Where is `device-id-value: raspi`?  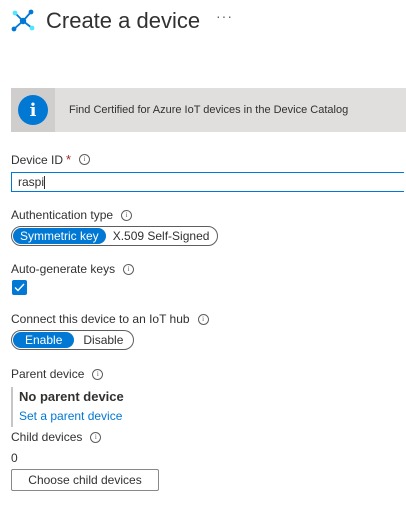 device-id-value: raspi is located at coordinates (31, 182).